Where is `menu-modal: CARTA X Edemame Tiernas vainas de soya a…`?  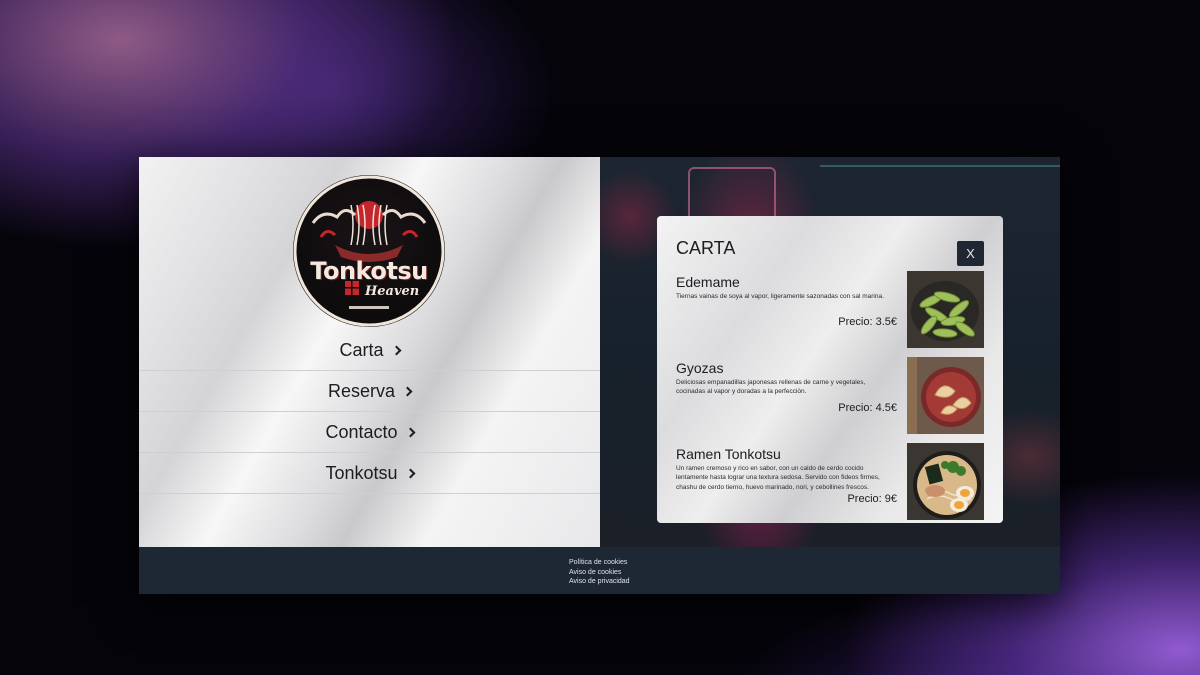
menu-modal: CARTA X Edemame Tiernas vainas de soya a… is located at coordinates (830, 369).